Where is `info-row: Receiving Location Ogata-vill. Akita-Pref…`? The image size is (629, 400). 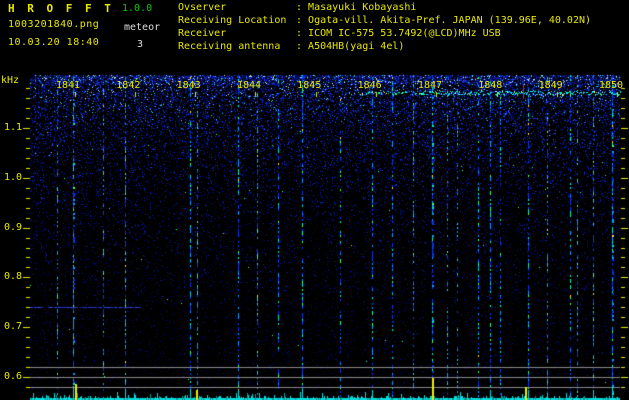
info-row: Receiving Location Ogata-vill. Akita-Pref… is located at coordinates (384, 21).